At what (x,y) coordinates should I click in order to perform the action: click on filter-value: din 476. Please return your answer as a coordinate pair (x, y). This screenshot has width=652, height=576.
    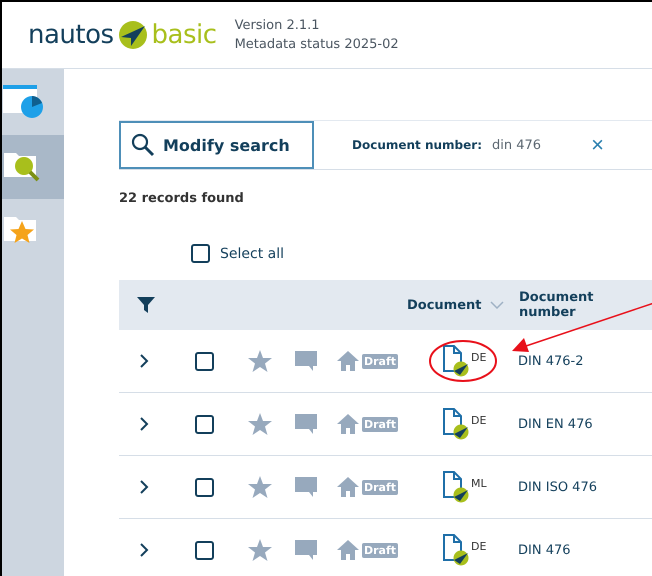
    Looking at the image, I should click on (517, 145).